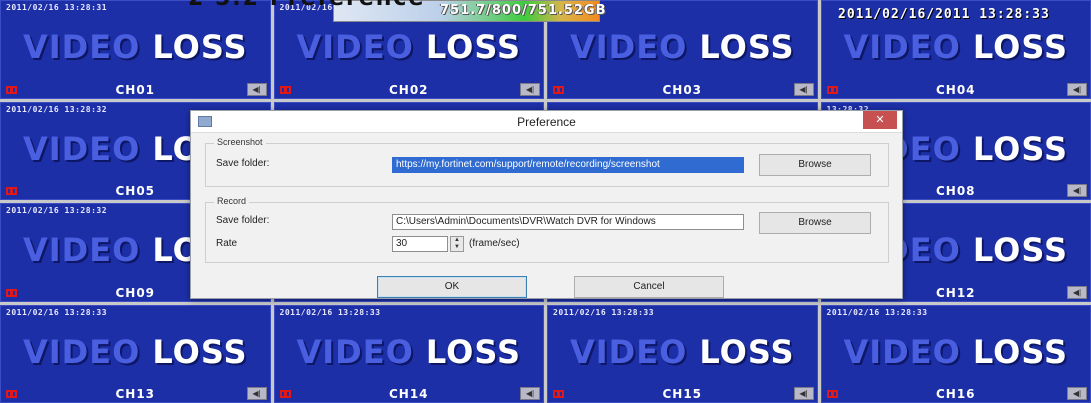 This screenshot has width=1091, height=403. What do you see at coordinates (408, 89) in the screenshot?
I see `channel-label: CH02` at bounding box center [408, 89].